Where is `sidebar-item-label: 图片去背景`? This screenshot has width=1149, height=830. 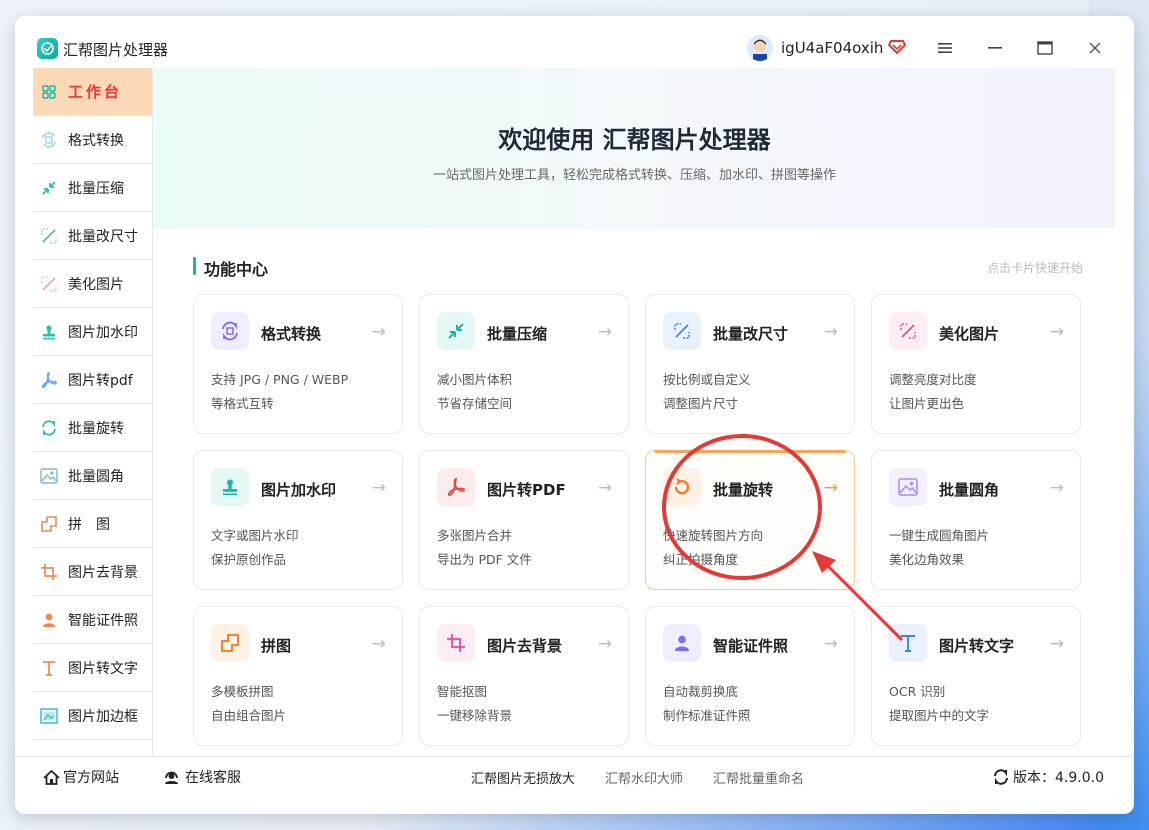
sidebar-item-label: 图片去背景 is located at coordinates (103, 572).